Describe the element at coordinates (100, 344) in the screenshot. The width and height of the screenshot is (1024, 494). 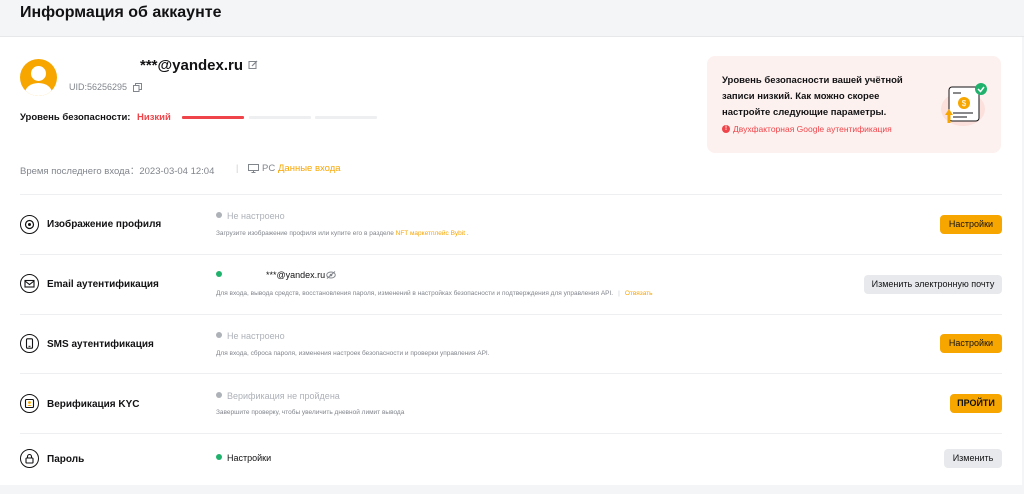
I see `row-title-sms: SMS аутентификация` at that location.